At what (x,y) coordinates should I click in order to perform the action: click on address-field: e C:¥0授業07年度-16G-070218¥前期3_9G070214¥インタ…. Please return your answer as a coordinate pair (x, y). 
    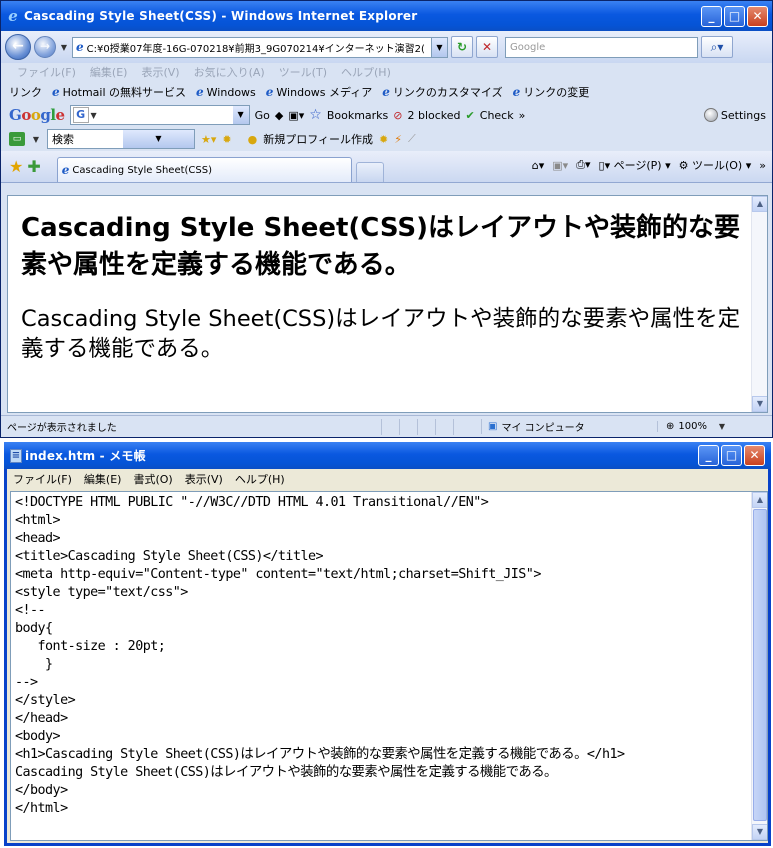
    Looking at the image, I should click on (260, 47).